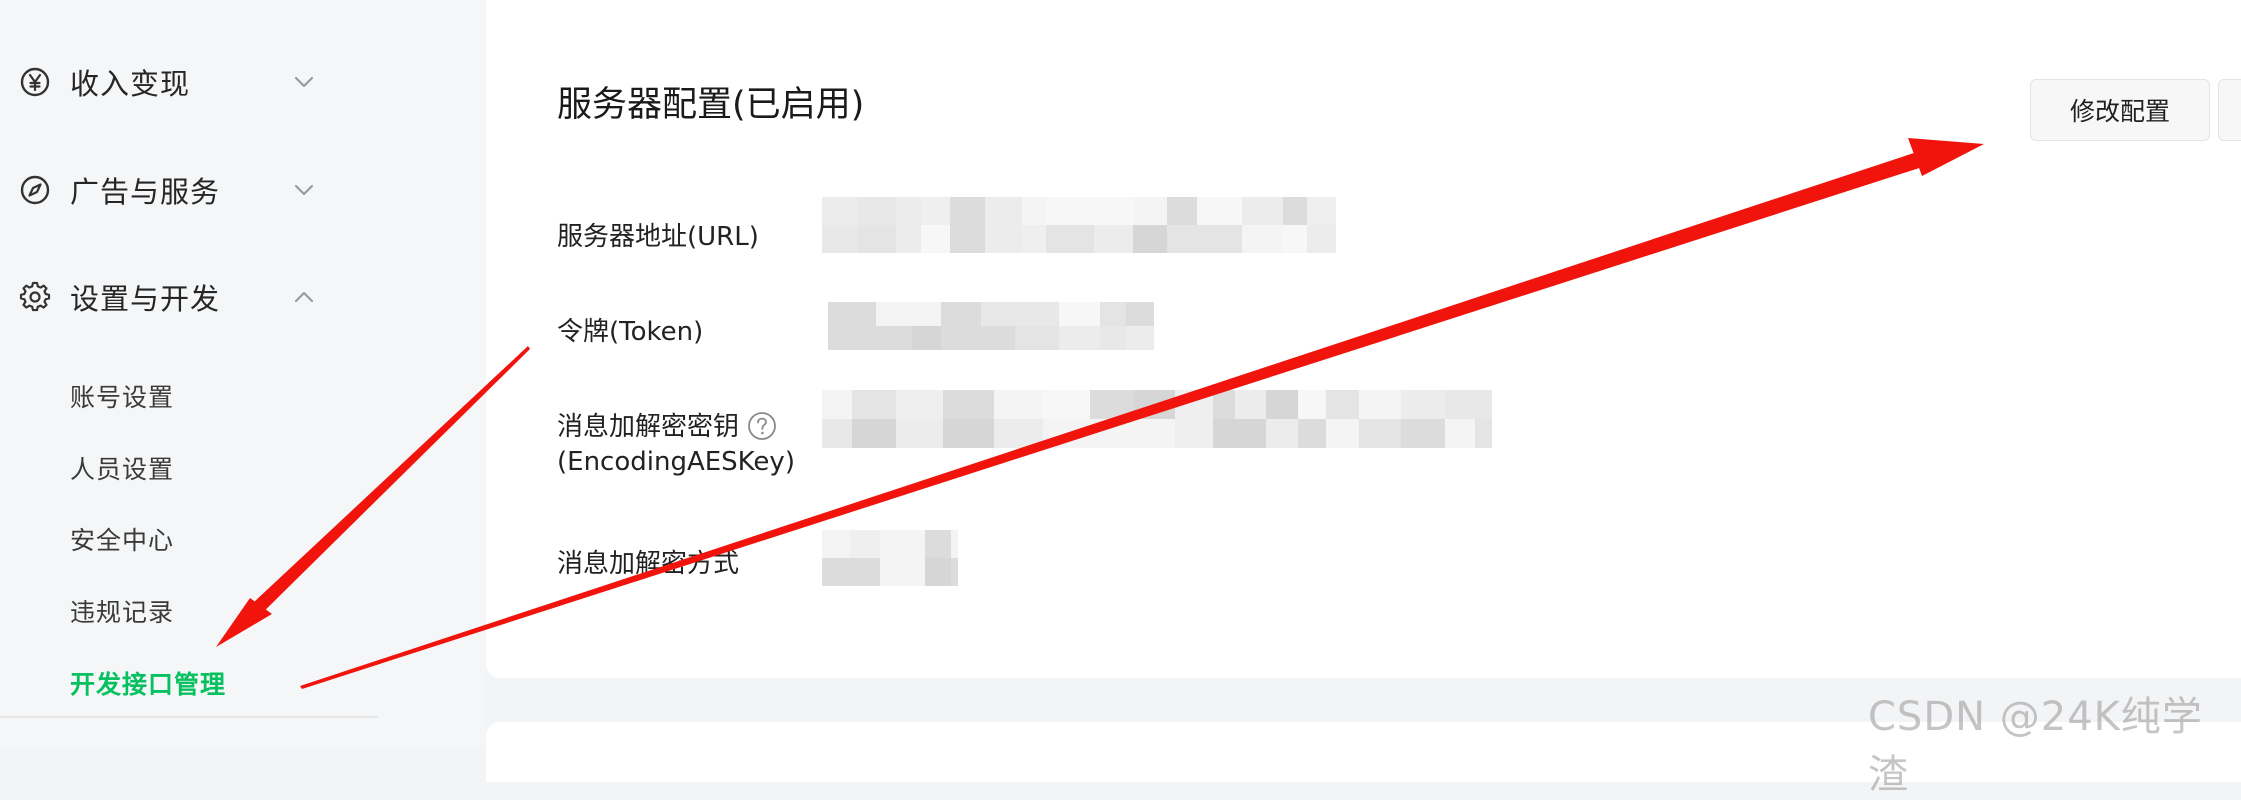  Describe the element at coordinates (243, 82) in the screenshot. I see `nav-group-revenue: 收入变现` at that location.